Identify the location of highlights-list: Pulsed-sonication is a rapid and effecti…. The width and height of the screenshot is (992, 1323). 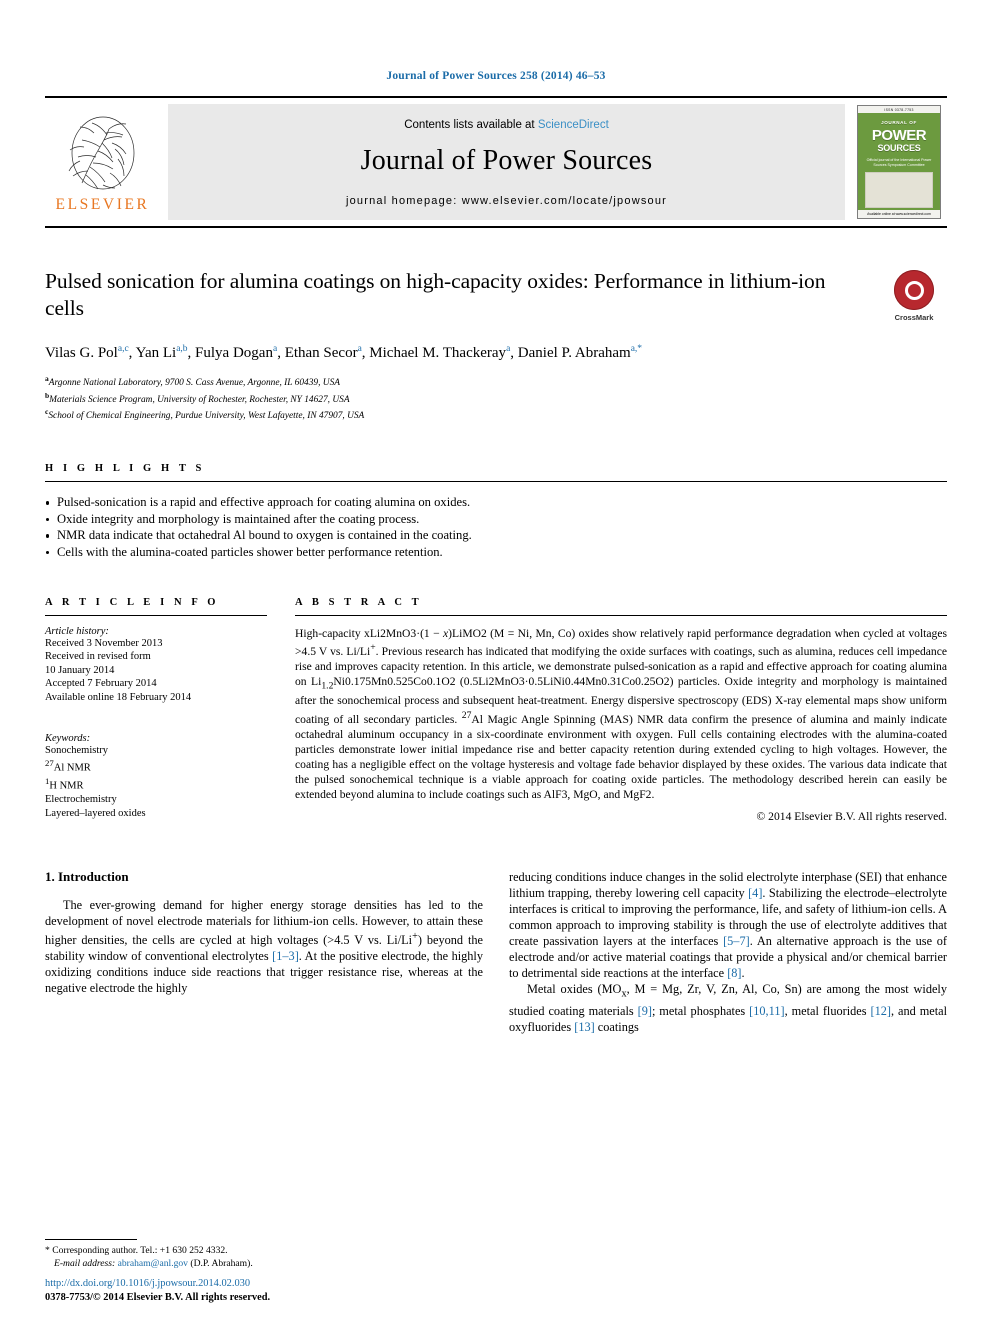
(496, 527).